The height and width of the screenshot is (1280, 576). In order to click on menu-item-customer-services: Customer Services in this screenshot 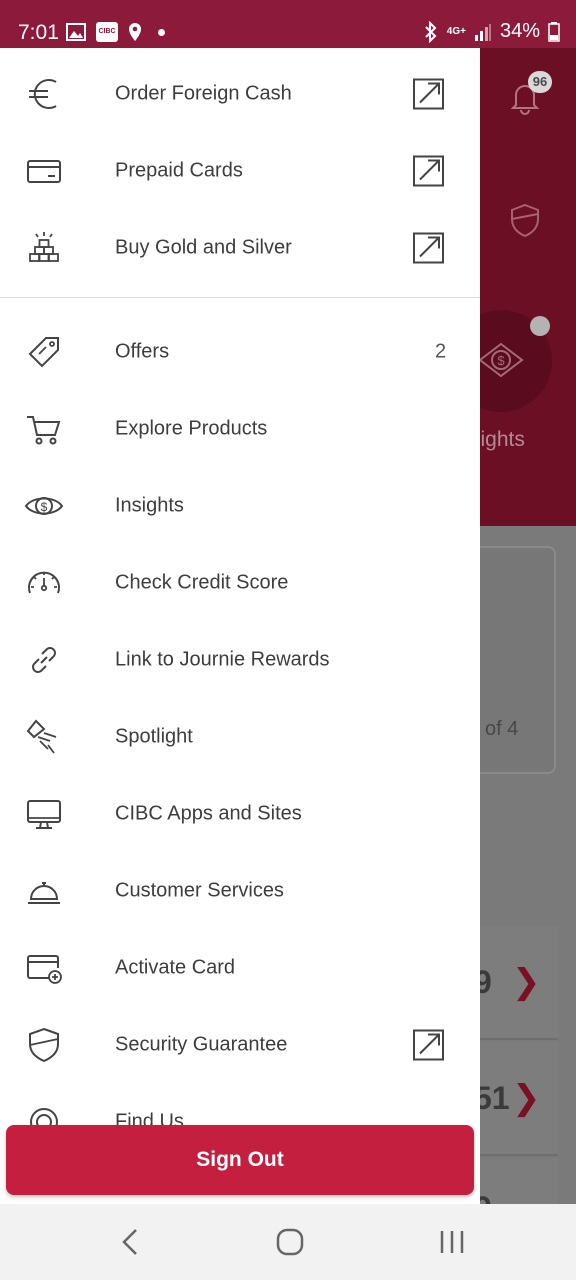, I will do `click(240, 890)`.